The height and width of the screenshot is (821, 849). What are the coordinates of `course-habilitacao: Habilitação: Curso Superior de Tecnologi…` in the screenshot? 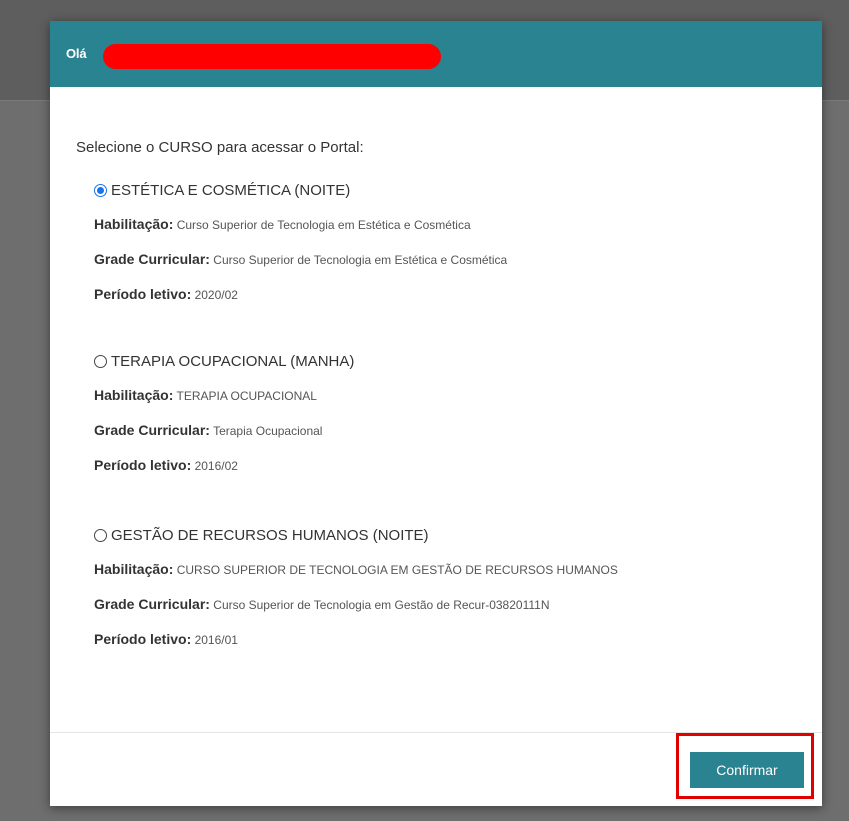 It's located at (444, 224).